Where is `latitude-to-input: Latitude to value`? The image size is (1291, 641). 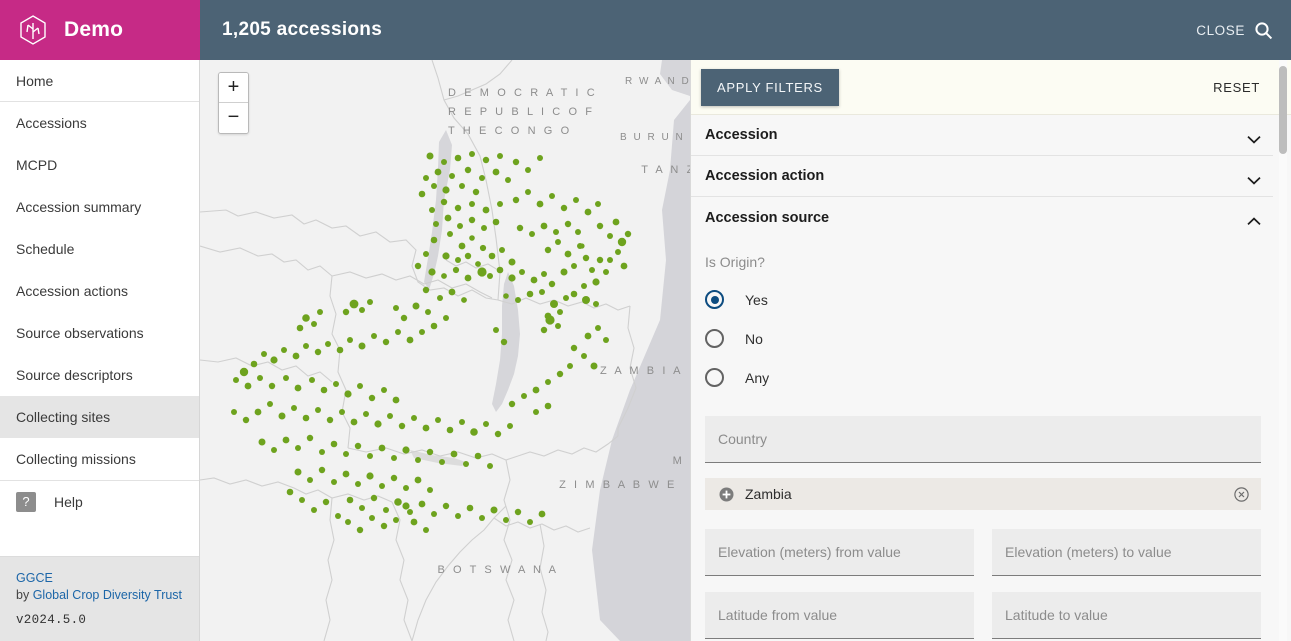
latitude-to-input: Latitude to value is located at coordinates (1126, 615).